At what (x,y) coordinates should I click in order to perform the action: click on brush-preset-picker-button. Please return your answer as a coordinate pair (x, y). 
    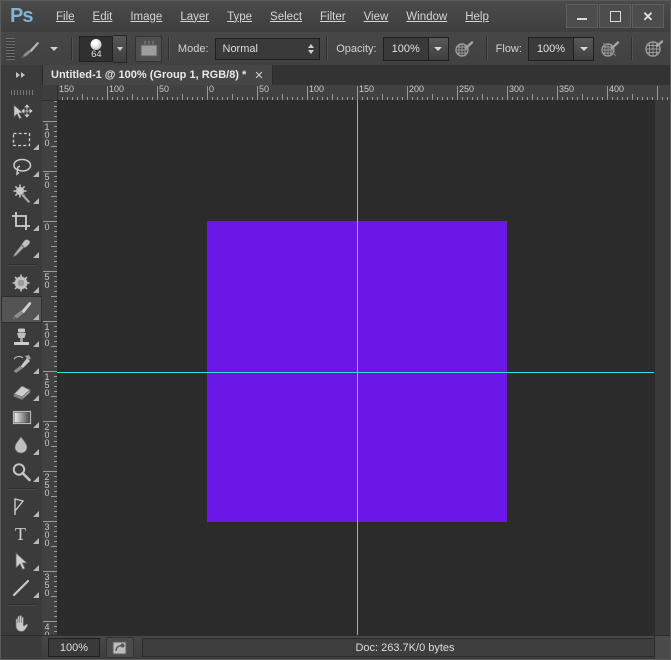
    Looking at the image, I should click on (120, 48).